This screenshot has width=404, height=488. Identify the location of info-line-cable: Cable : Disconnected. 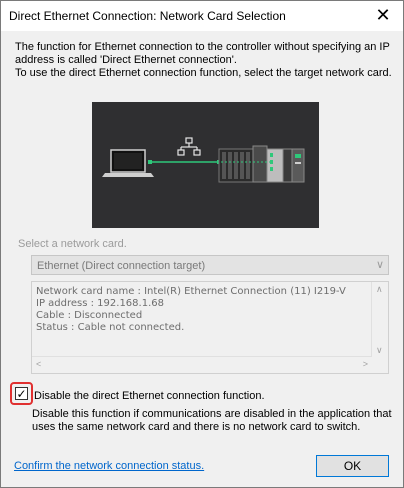
(89, 315).